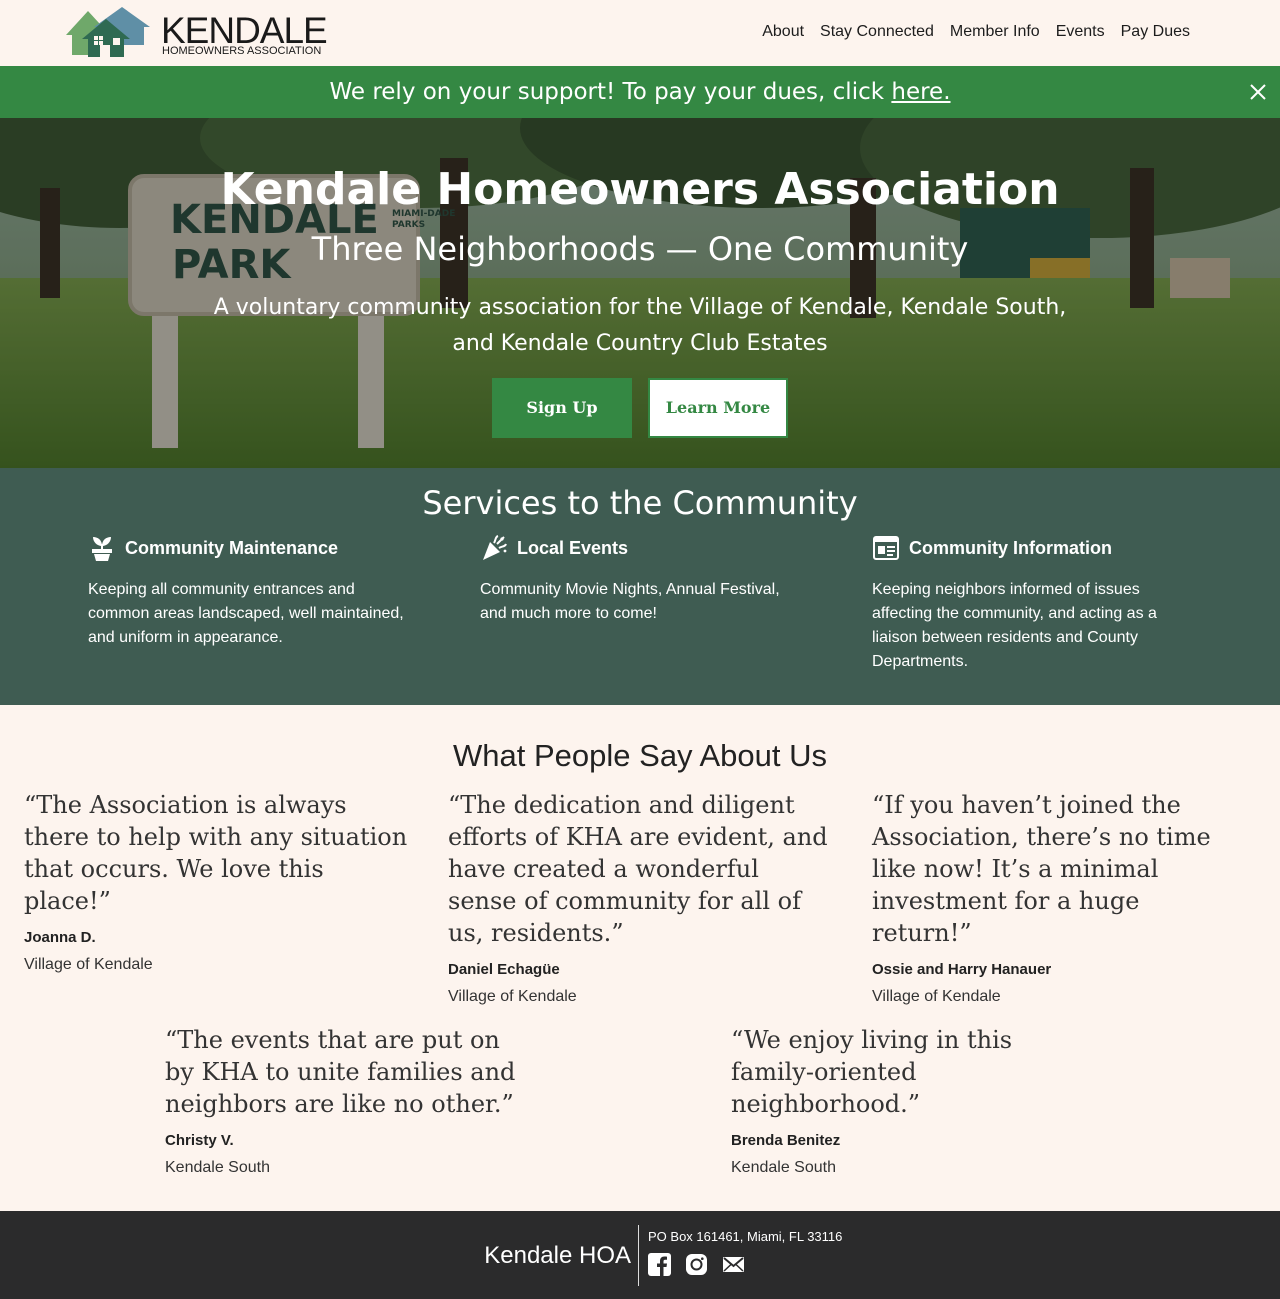 This screenshot has height=1299, width=1280. Describe the element at coordinates (659, 1264) in the screenshot. I see `facebook-icon` at that location.